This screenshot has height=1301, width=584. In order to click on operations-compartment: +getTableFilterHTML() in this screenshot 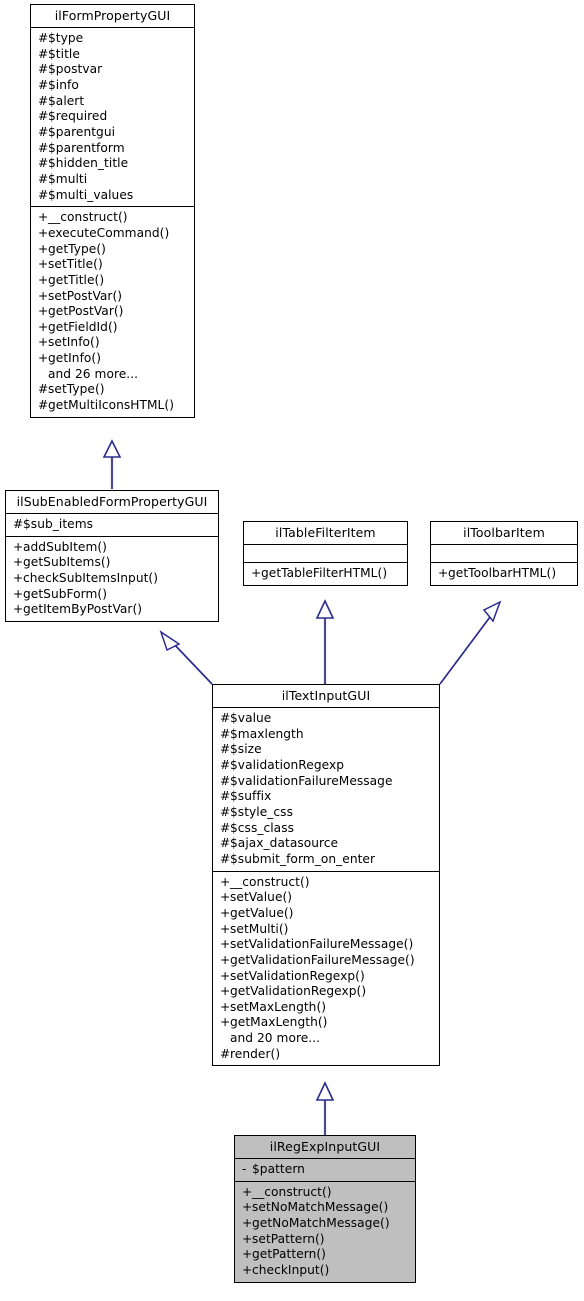, I will do `click(325, 574)`.